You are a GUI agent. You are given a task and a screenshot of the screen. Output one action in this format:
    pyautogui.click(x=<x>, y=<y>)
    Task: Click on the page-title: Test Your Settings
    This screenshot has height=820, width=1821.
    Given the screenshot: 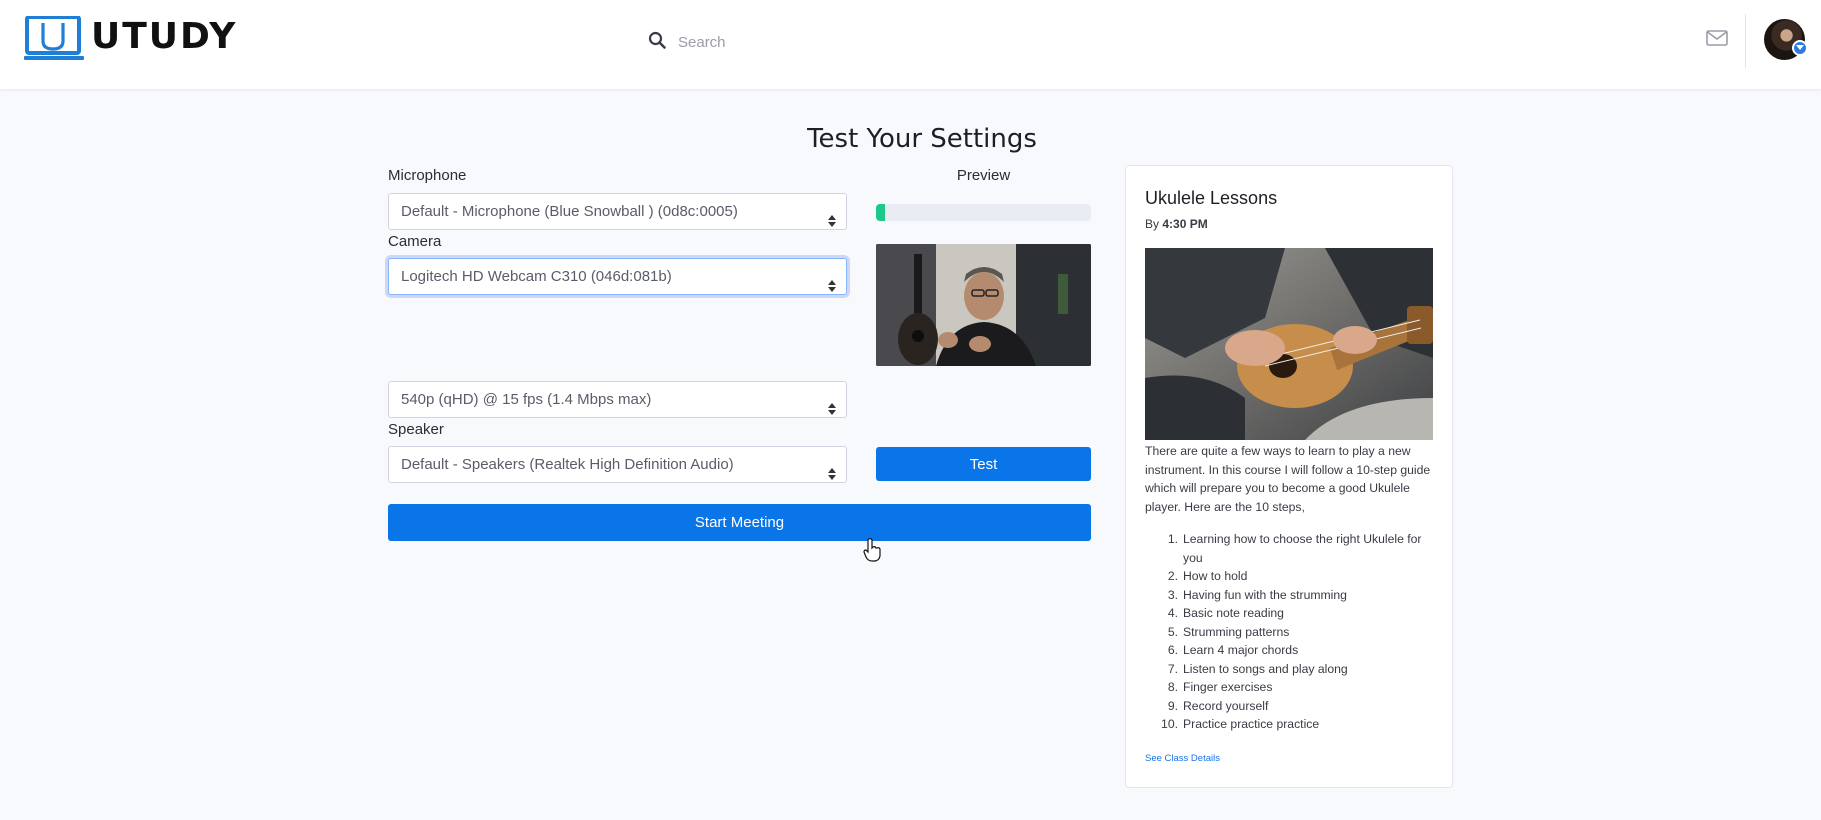 What is the action you would take?
    pyautogui.click(x=922, y=139)
    